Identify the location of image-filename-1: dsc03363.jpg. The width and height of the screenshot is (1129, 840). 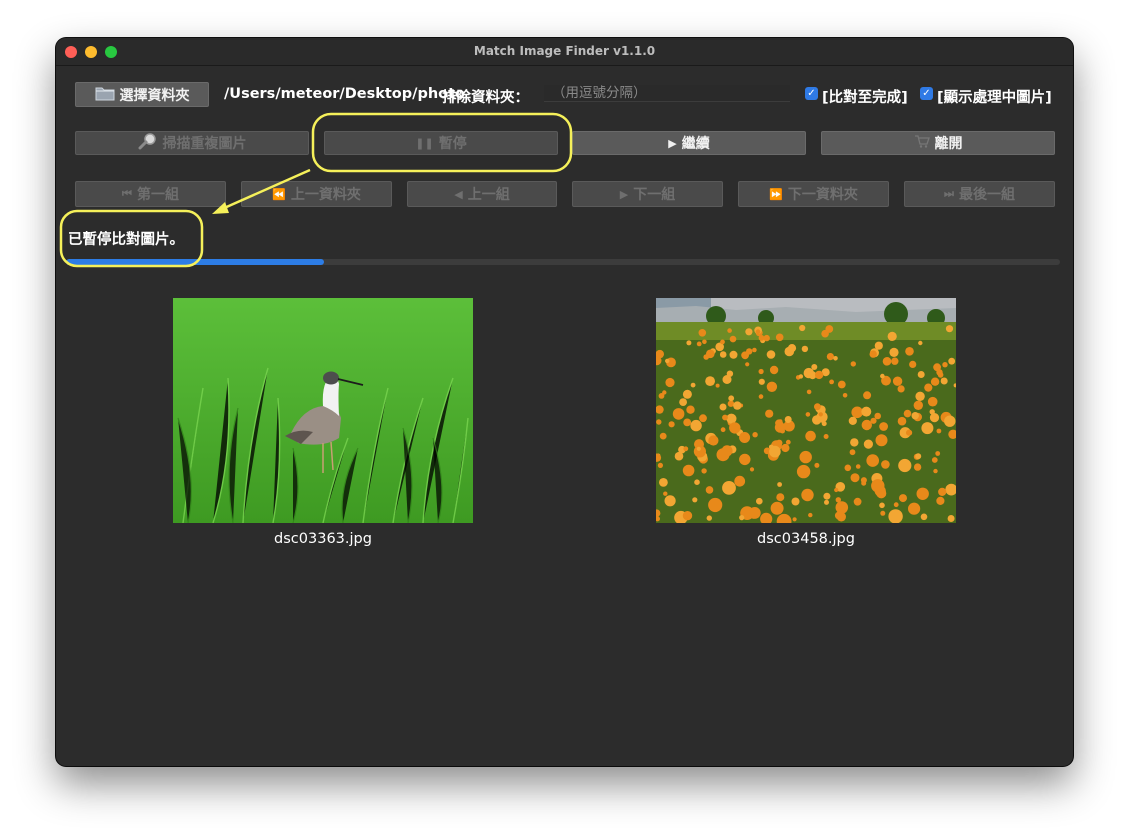
(323, 539).